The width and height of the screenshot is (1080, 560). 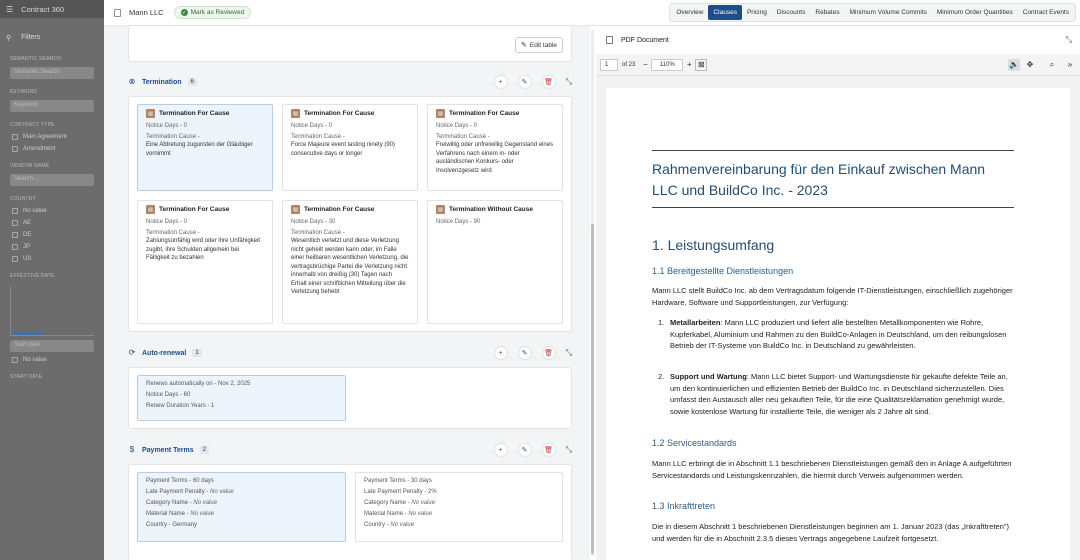 What do you see at coordinates (52, 311) in the screenshot?
I see `effective-date-histogram` at bounding box center [52, 311].